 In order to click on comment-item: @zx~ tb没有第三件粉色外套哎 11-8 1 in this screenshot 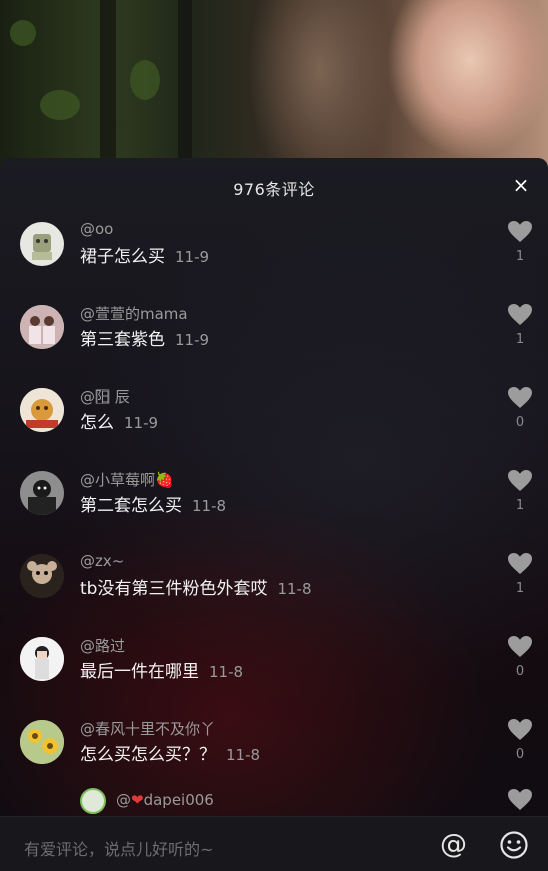, I will do `click(274, 594)`.